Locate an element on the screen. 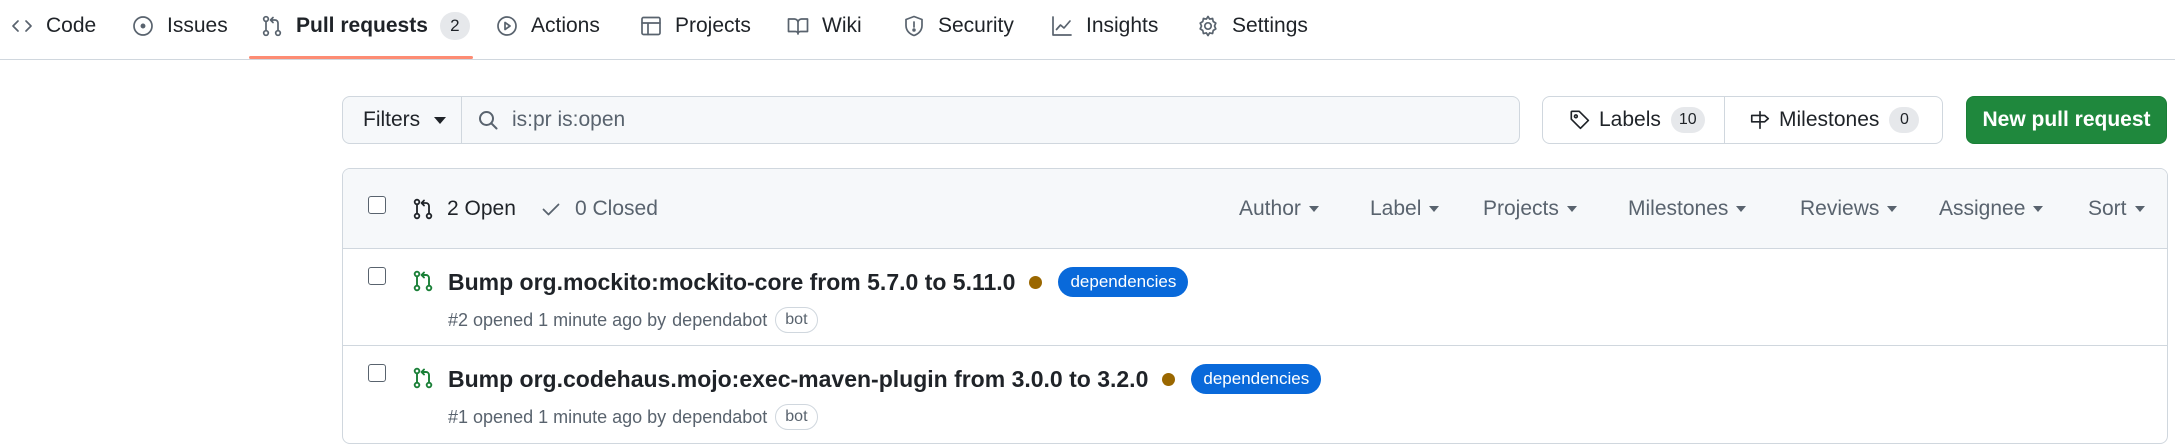  filter-label: Reviews is located at coordinates (1840, 208).